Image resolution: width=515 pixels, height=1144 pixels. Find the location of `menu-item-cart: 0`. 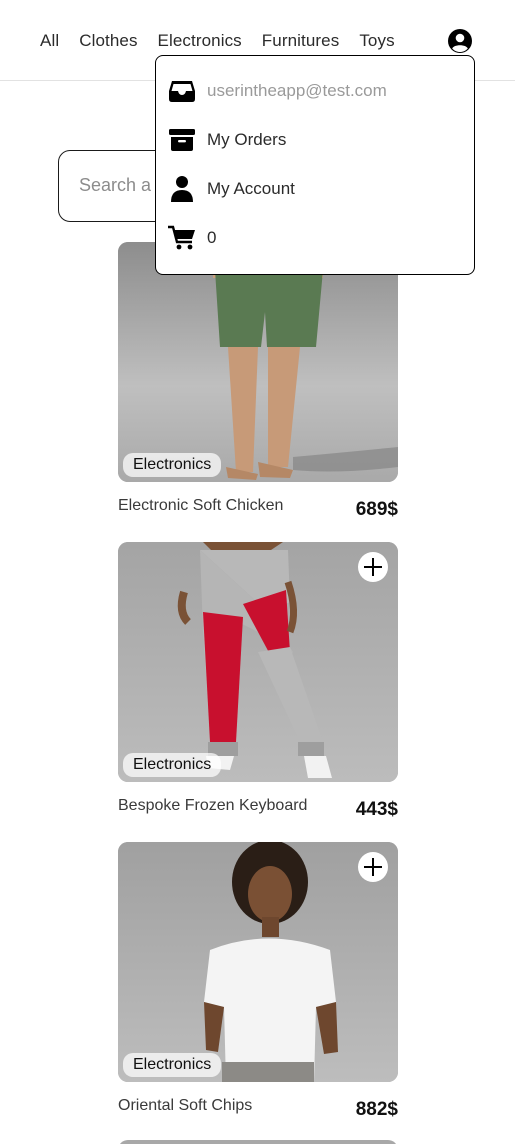

menu-item-cart: 0 is located at coordinates (192, 238).